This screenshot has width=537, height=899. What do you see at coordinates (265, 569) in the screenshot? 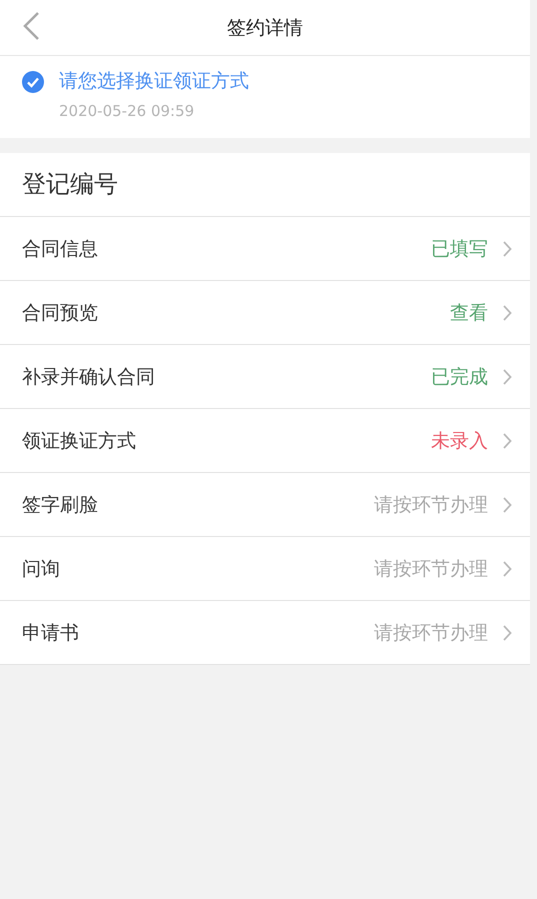
I see `list-item: 问询 请按环节办理` at bounding box center [265, 569].